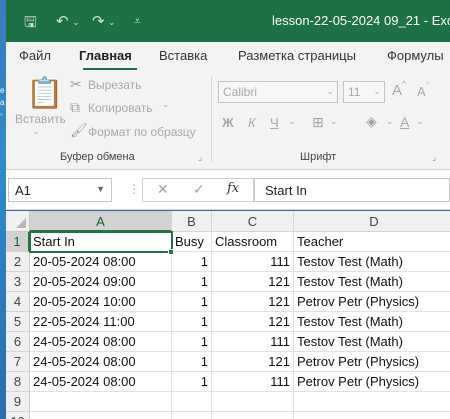 The width and height of the screenshot is (450, 419). Describe the element at coordinates (163, 189) in the screenshot. I see `cancel-icon: ✕` at that location.